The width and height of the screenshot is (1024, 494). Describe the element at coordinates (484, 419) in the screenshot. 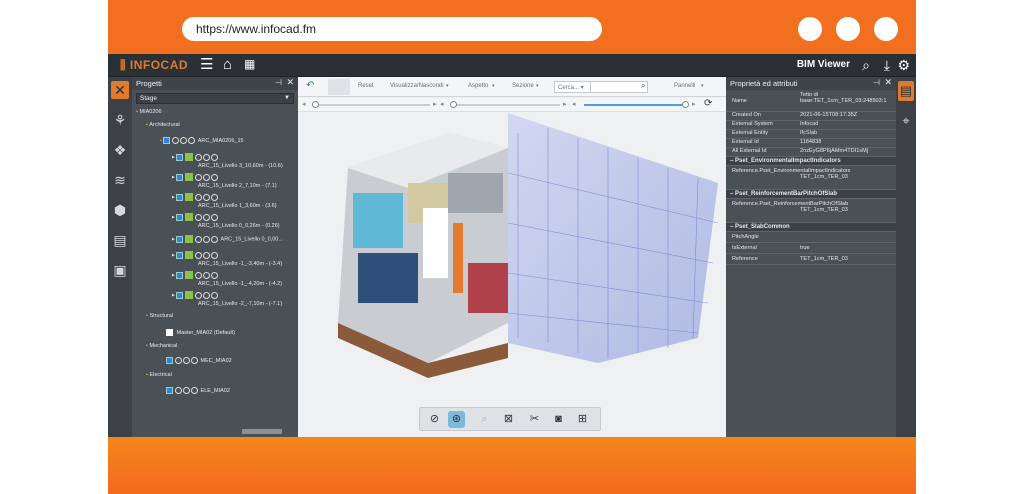

I see `zoom-icon: ⌕` at that location.